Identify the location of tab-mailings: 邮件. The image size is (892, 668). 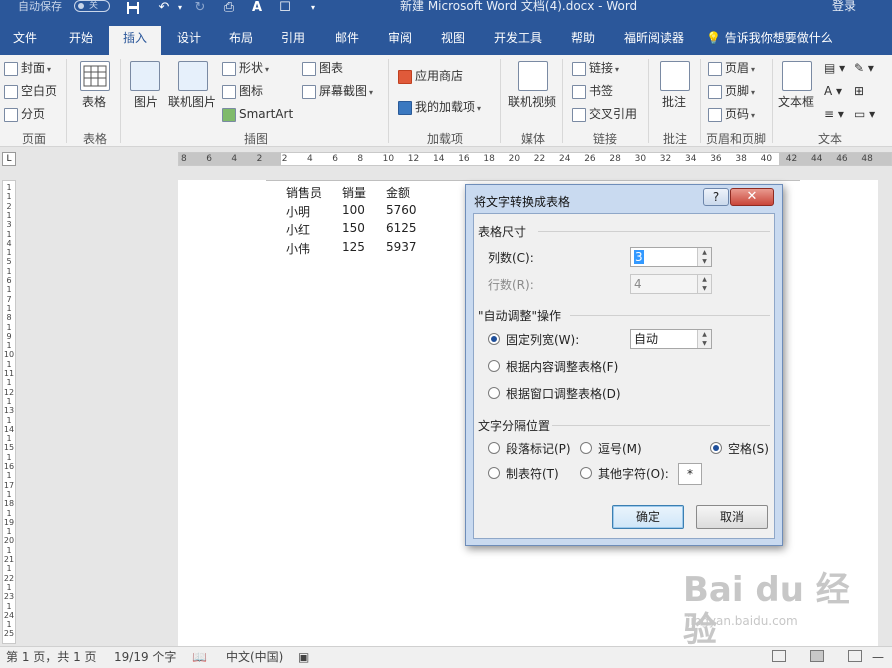
(347, 40).